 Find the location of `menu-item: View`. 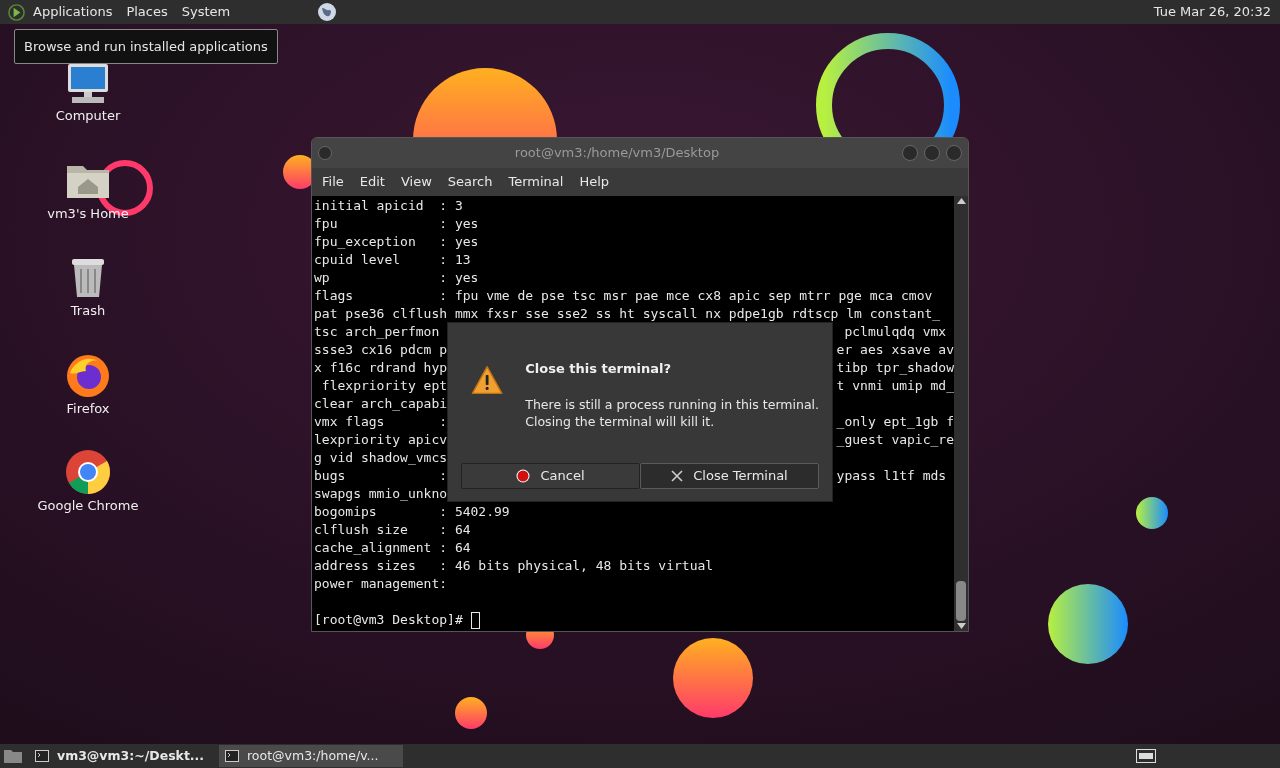

menu-item: View is located at coordinates (416, 182).